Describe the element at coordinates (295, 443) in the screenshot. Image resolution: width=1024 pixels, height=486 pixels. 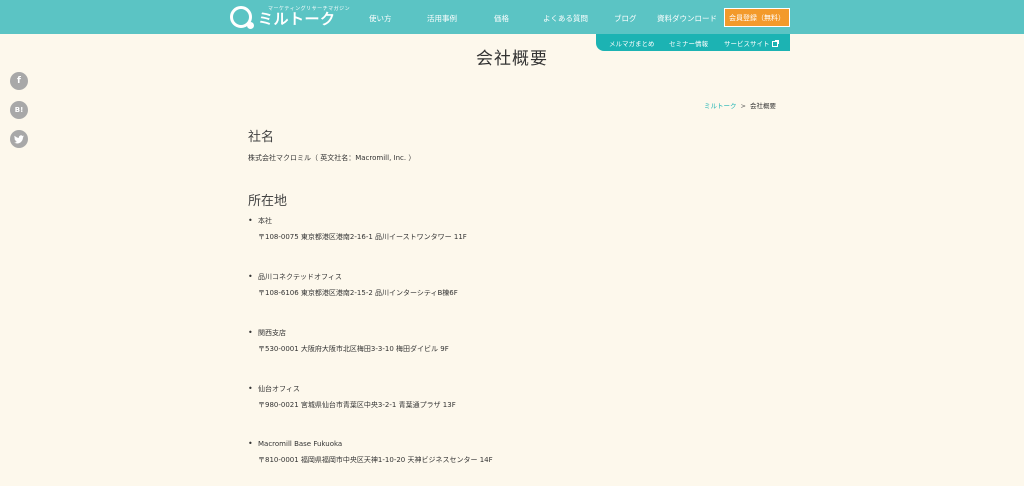
I see `office-name: Macromill Base Fukuoka` at that location.